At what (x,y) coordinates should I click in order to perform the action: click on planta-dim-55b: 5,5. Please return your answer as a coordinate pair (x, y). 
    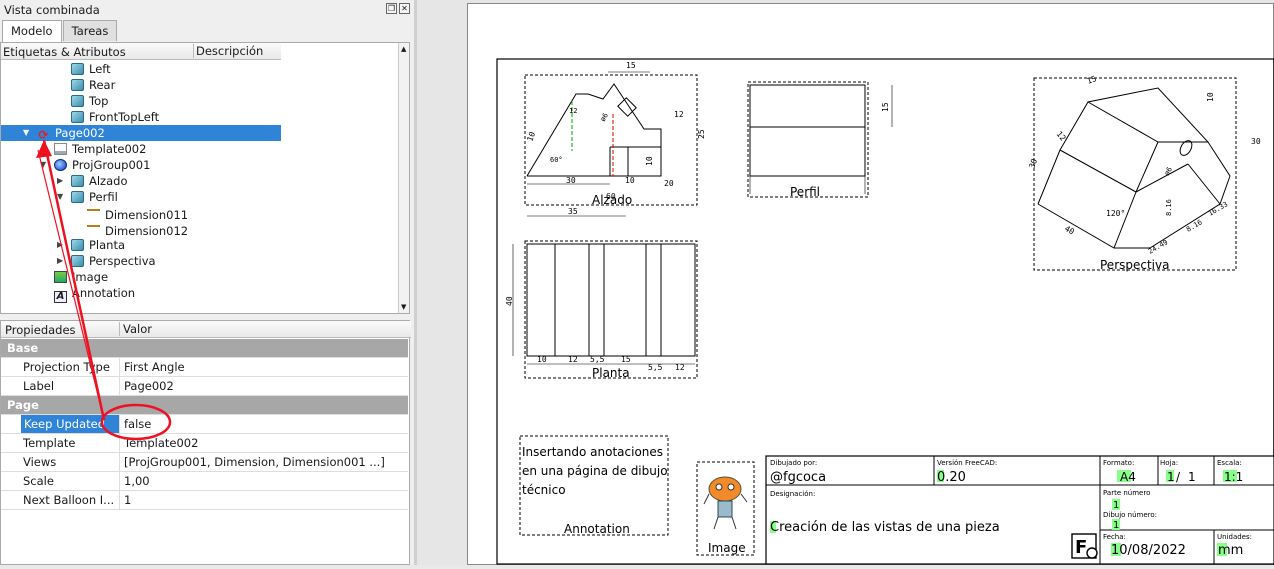
    Looking at the image, I should click on (655, 367).